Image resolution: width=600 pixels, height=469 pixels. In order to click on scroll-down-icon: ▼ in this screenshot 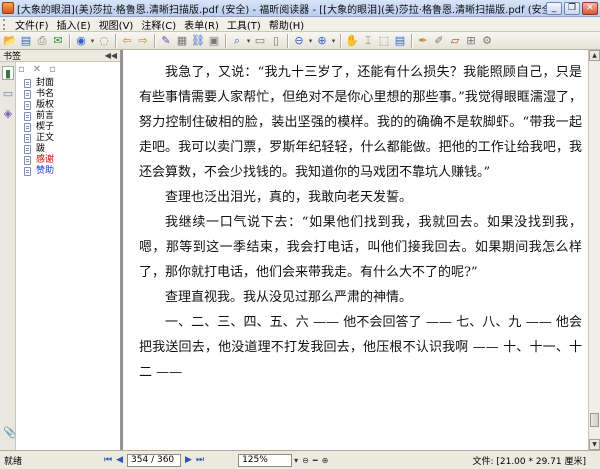, I will do `click(594, 444)`.